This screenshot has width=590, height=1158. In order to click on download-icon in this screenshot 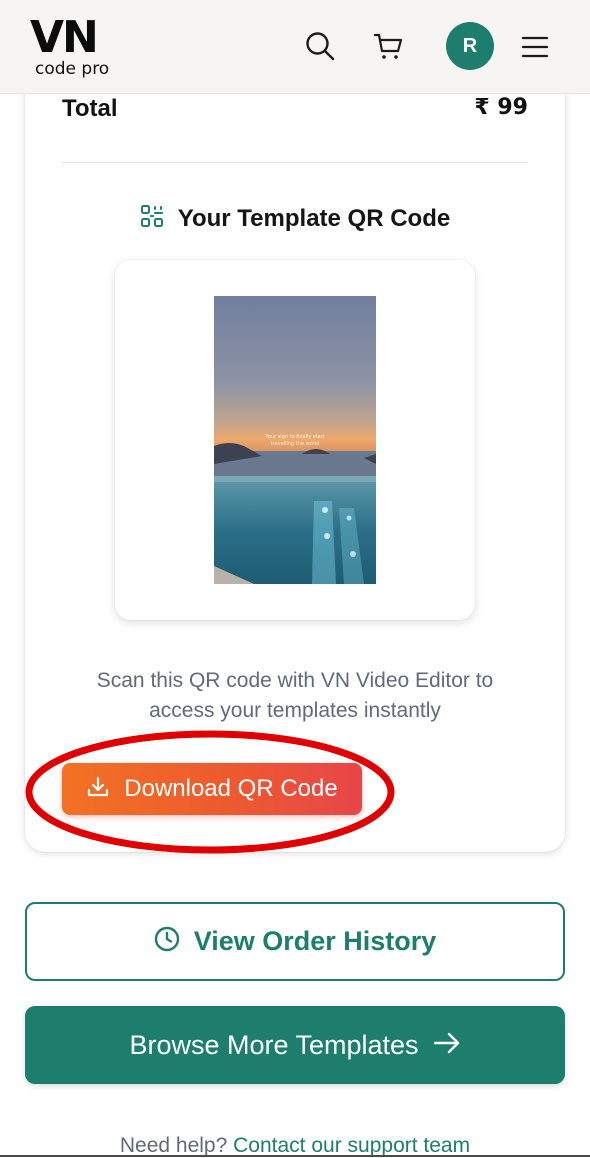, I will do `click(98, 789)`.